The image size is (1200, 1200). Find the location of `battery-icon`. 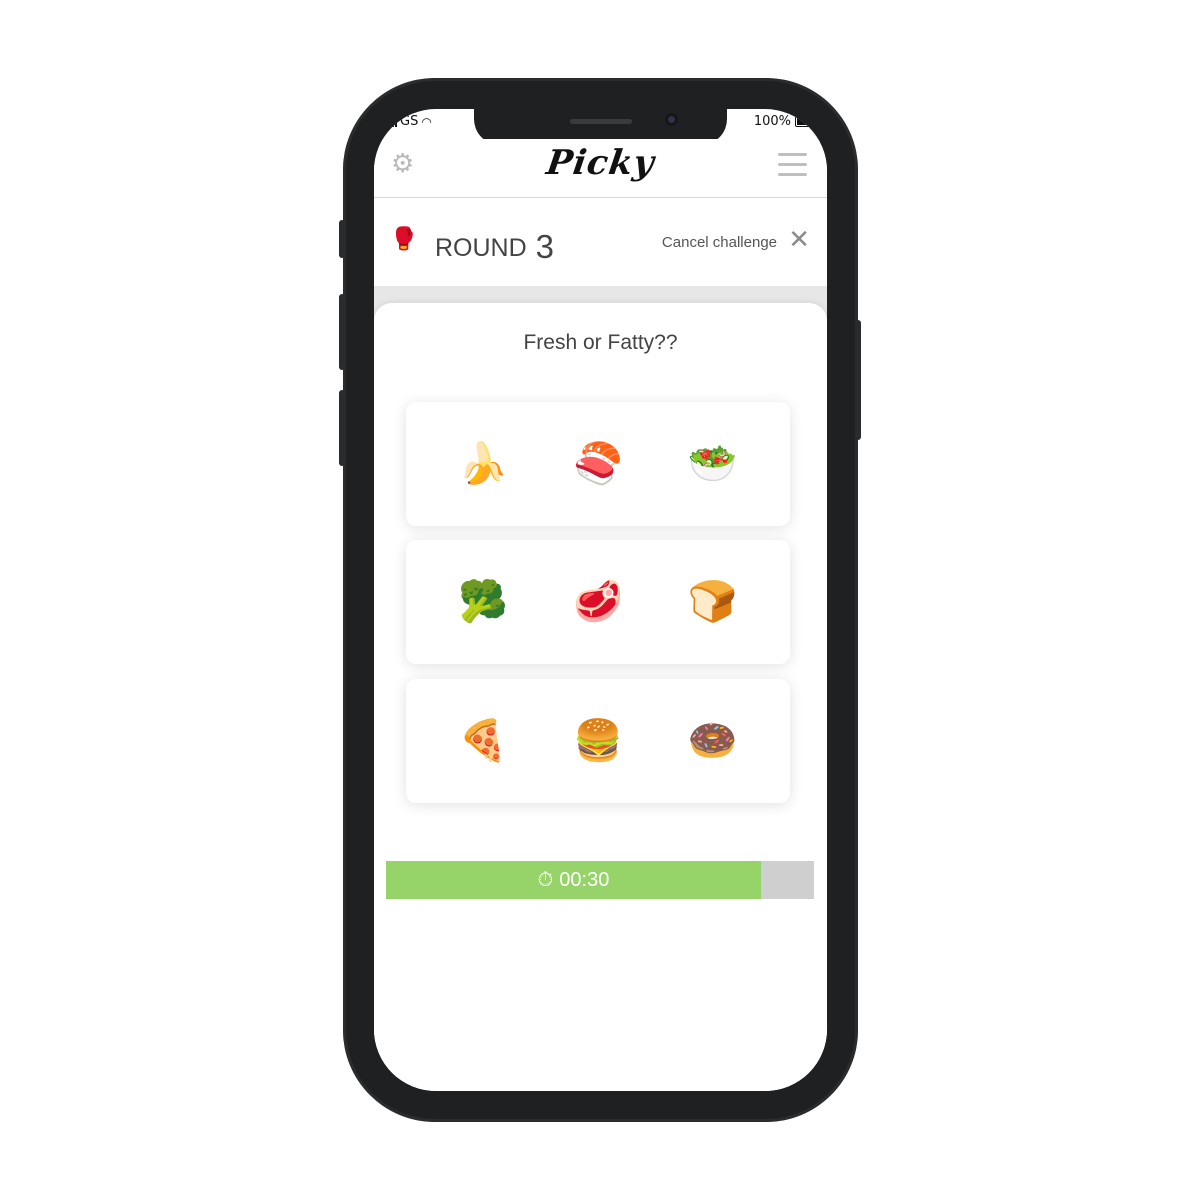

battery-icon is located at coordinates (806, 121).